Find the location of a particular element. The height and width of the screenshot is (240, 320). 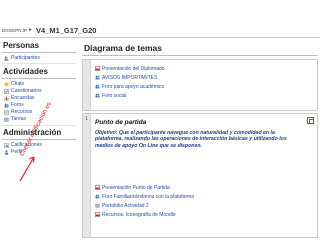

resource-item: Recursos: Iconografía de Moodle is located at coordinates (135, 214).